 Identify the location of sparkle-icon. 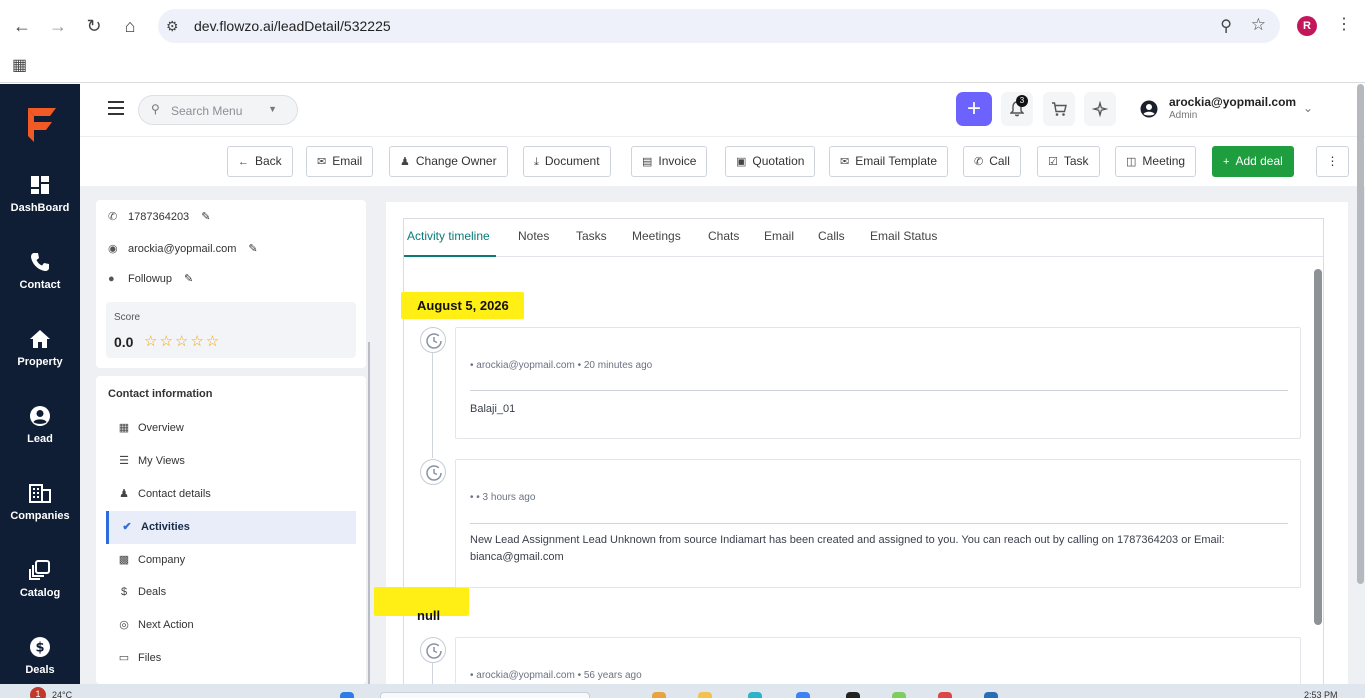
(1100, 109).